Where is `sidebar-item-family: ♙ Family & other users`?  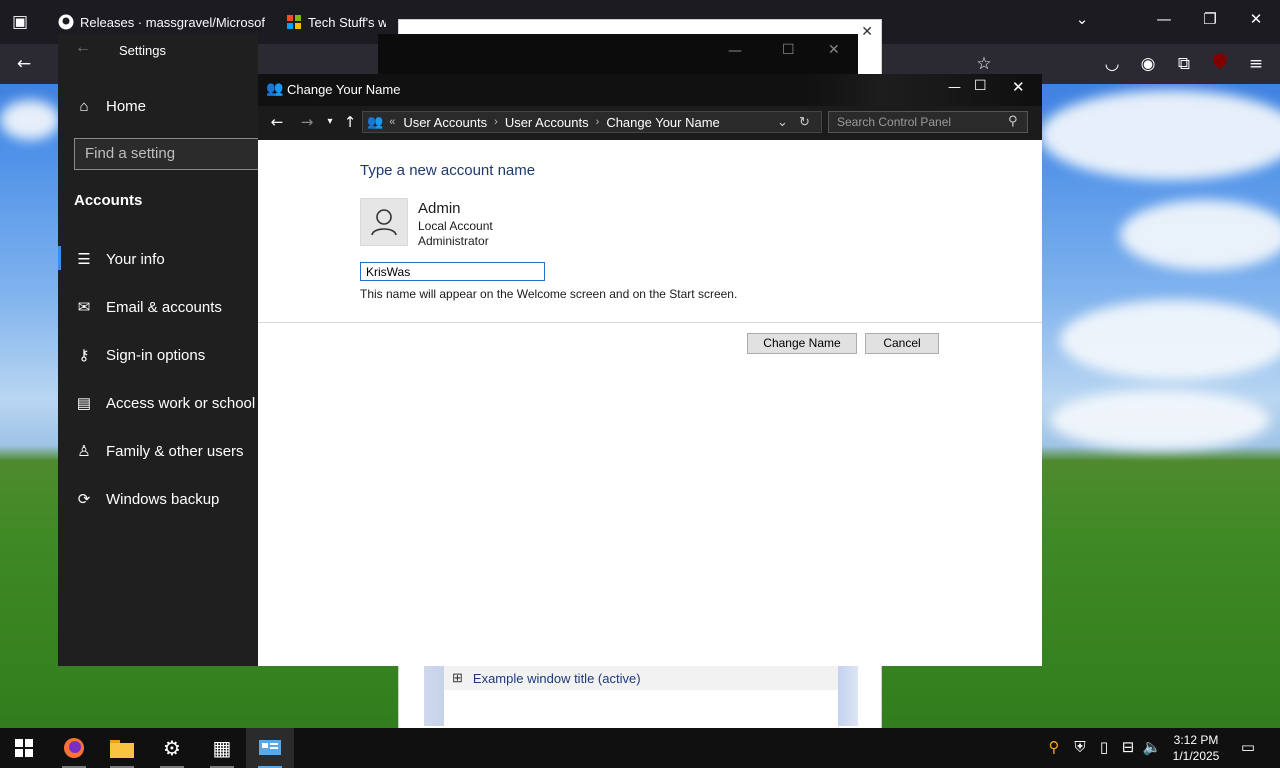 sidebar-item-family: ♙ Family & other users is located at coordinates (159, 451).